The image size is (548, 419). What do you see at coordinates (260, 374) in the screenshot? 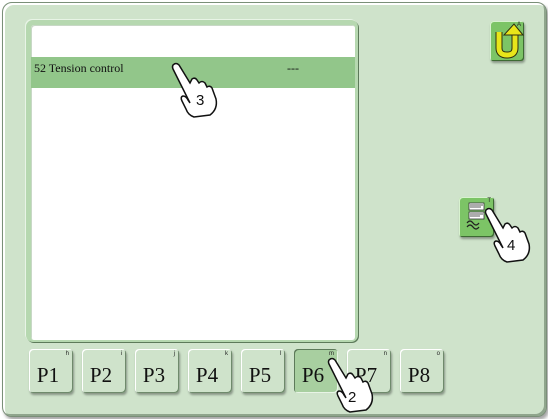
I see `tab-label: P5` at bounding box center [260, 374].